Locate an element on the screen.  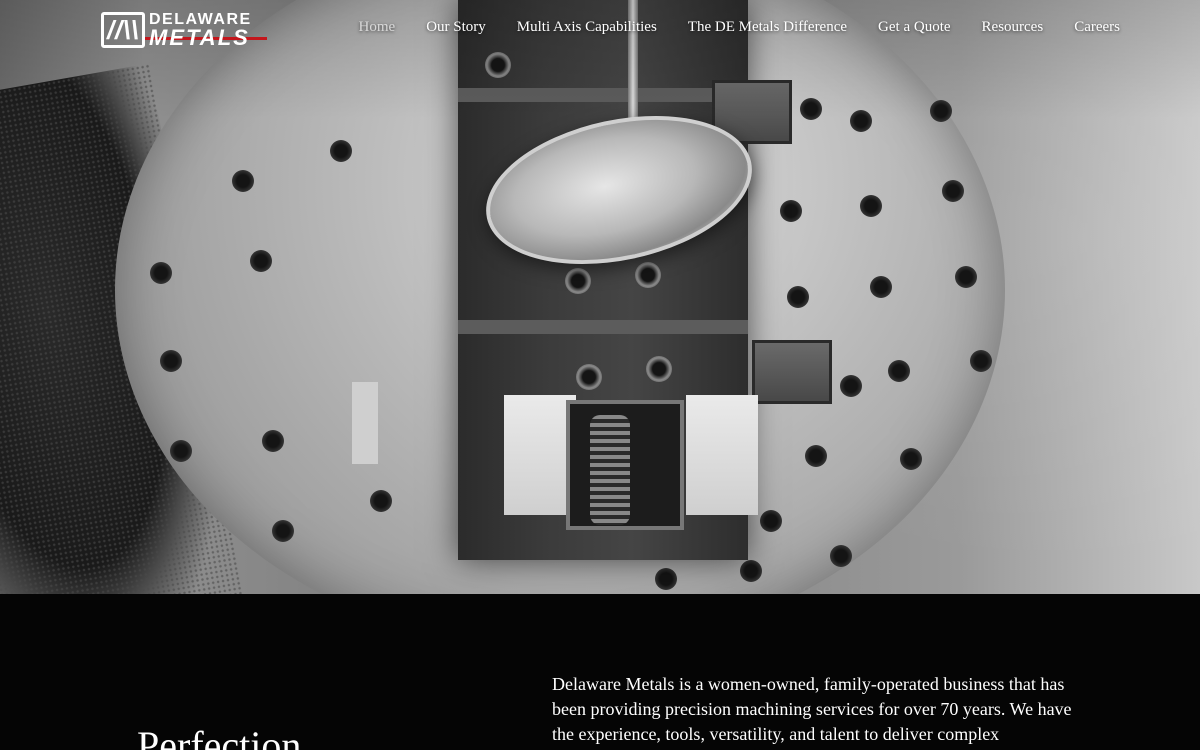
nav-item-careers: Careers is located at coordinates (1097, 27).